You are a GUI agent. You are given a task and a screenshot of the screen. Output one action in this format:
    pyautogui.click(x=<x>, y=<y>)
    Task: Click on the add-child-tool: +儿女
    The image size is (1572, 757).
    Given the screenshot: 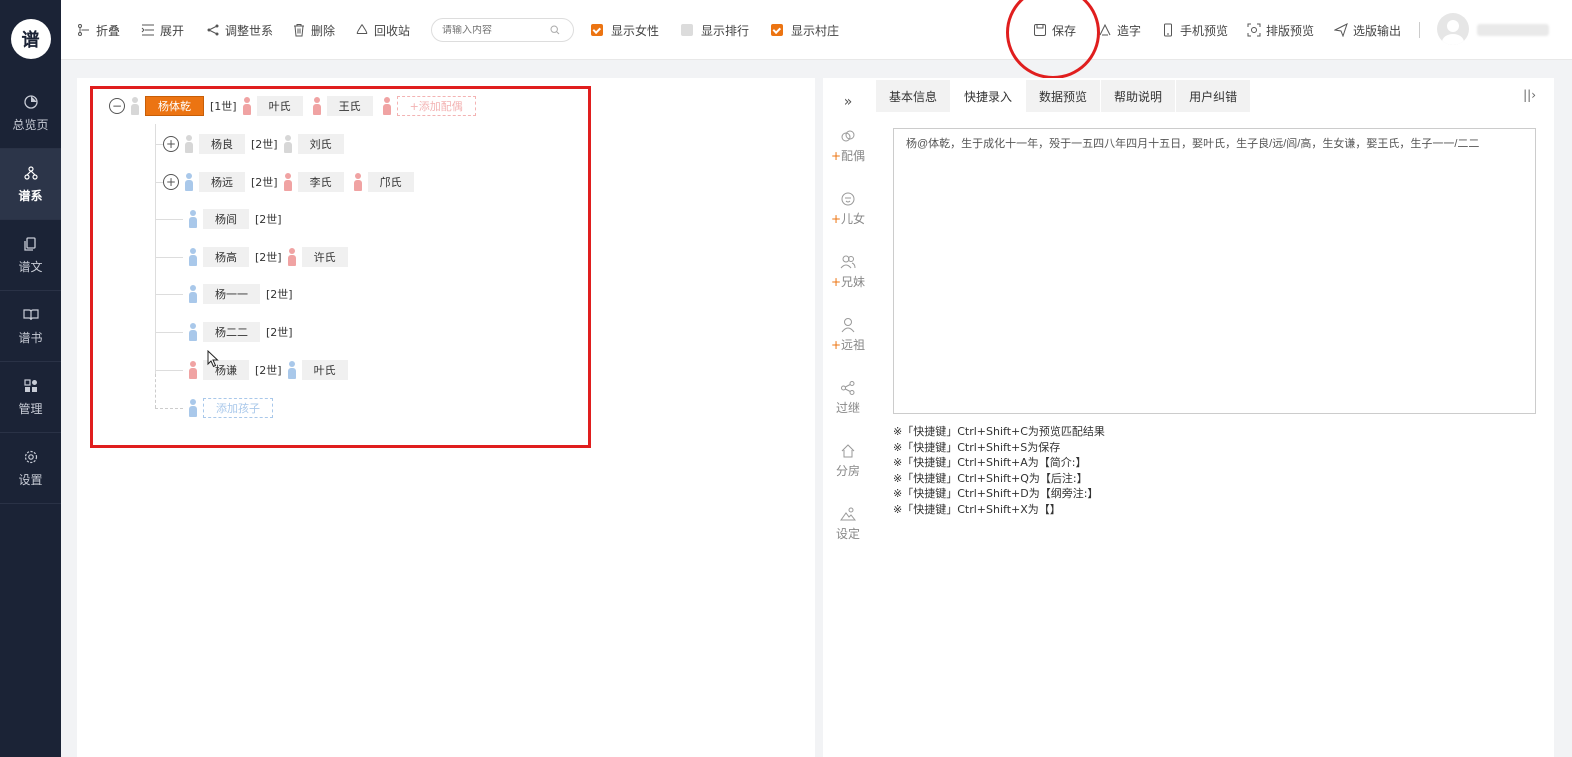 What is the action you would take?
    pyautogui.click(x=848, y=209)
    